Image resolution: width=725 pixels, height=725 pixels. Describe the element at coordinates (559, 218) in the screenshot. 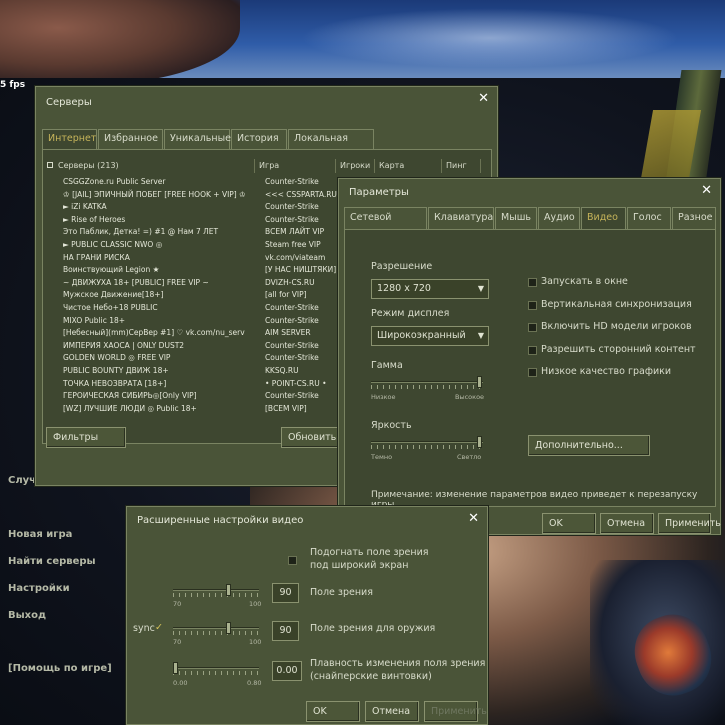

I see `tab-audio: Аудио` at that location.